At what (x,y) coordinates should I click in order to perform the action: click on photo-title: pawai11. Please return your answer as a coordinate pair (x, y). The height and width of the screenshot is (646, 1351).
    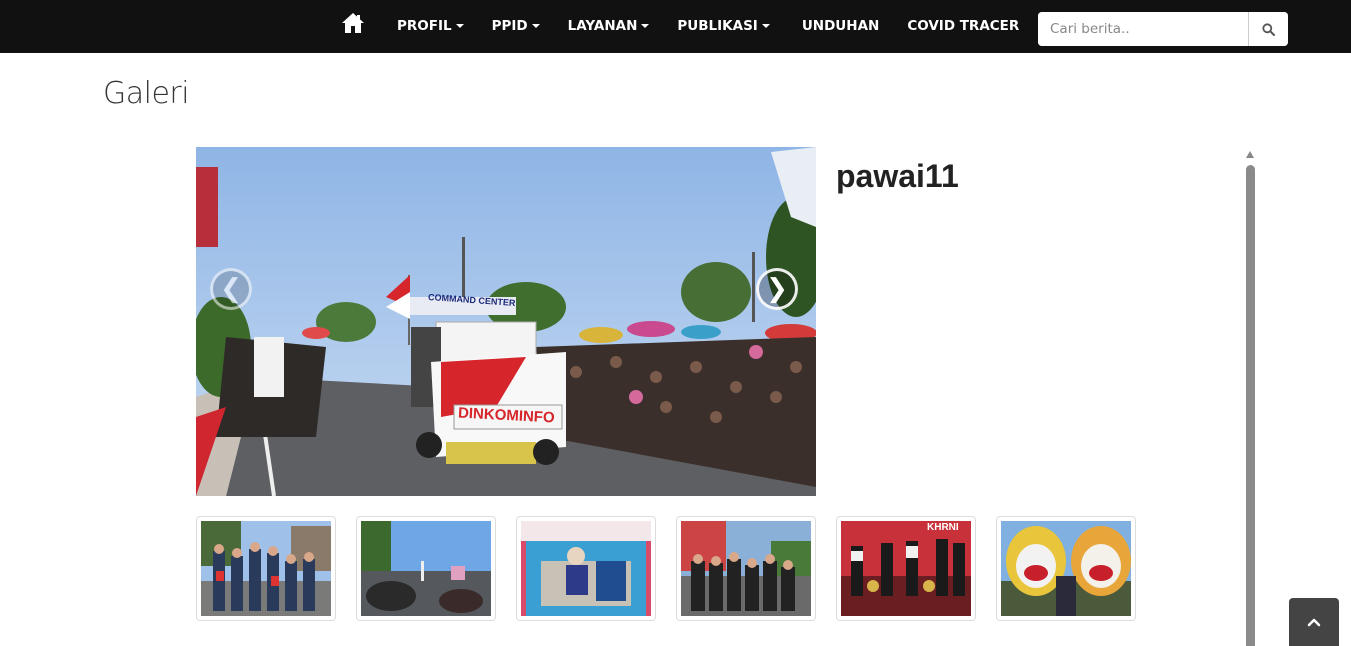
    Looking at the image, I should click on (897, 176).